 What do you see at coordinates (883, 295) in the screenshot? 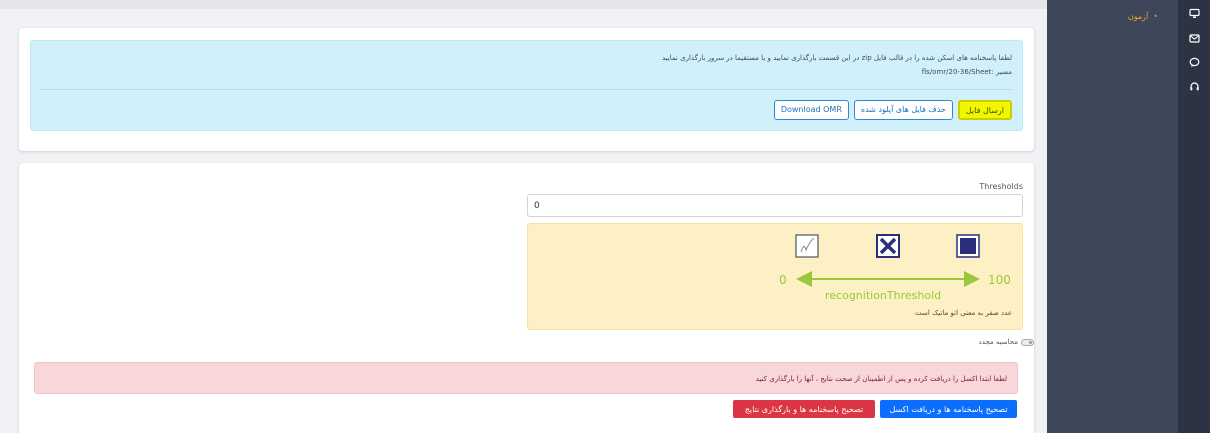
I see `threshold-caption: recognitionThreshold` at bounding box center [883, 295].